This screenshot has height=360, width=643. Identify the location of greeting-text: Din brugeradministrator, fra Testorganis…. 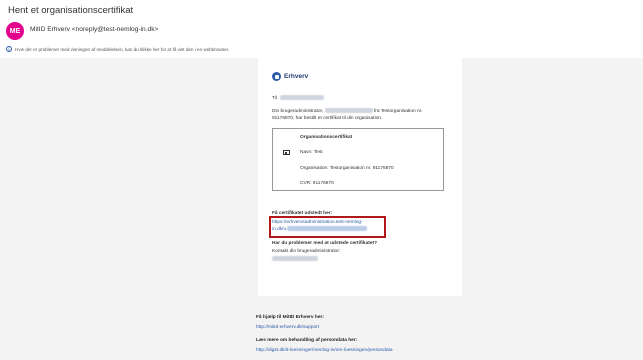
(362, 115).